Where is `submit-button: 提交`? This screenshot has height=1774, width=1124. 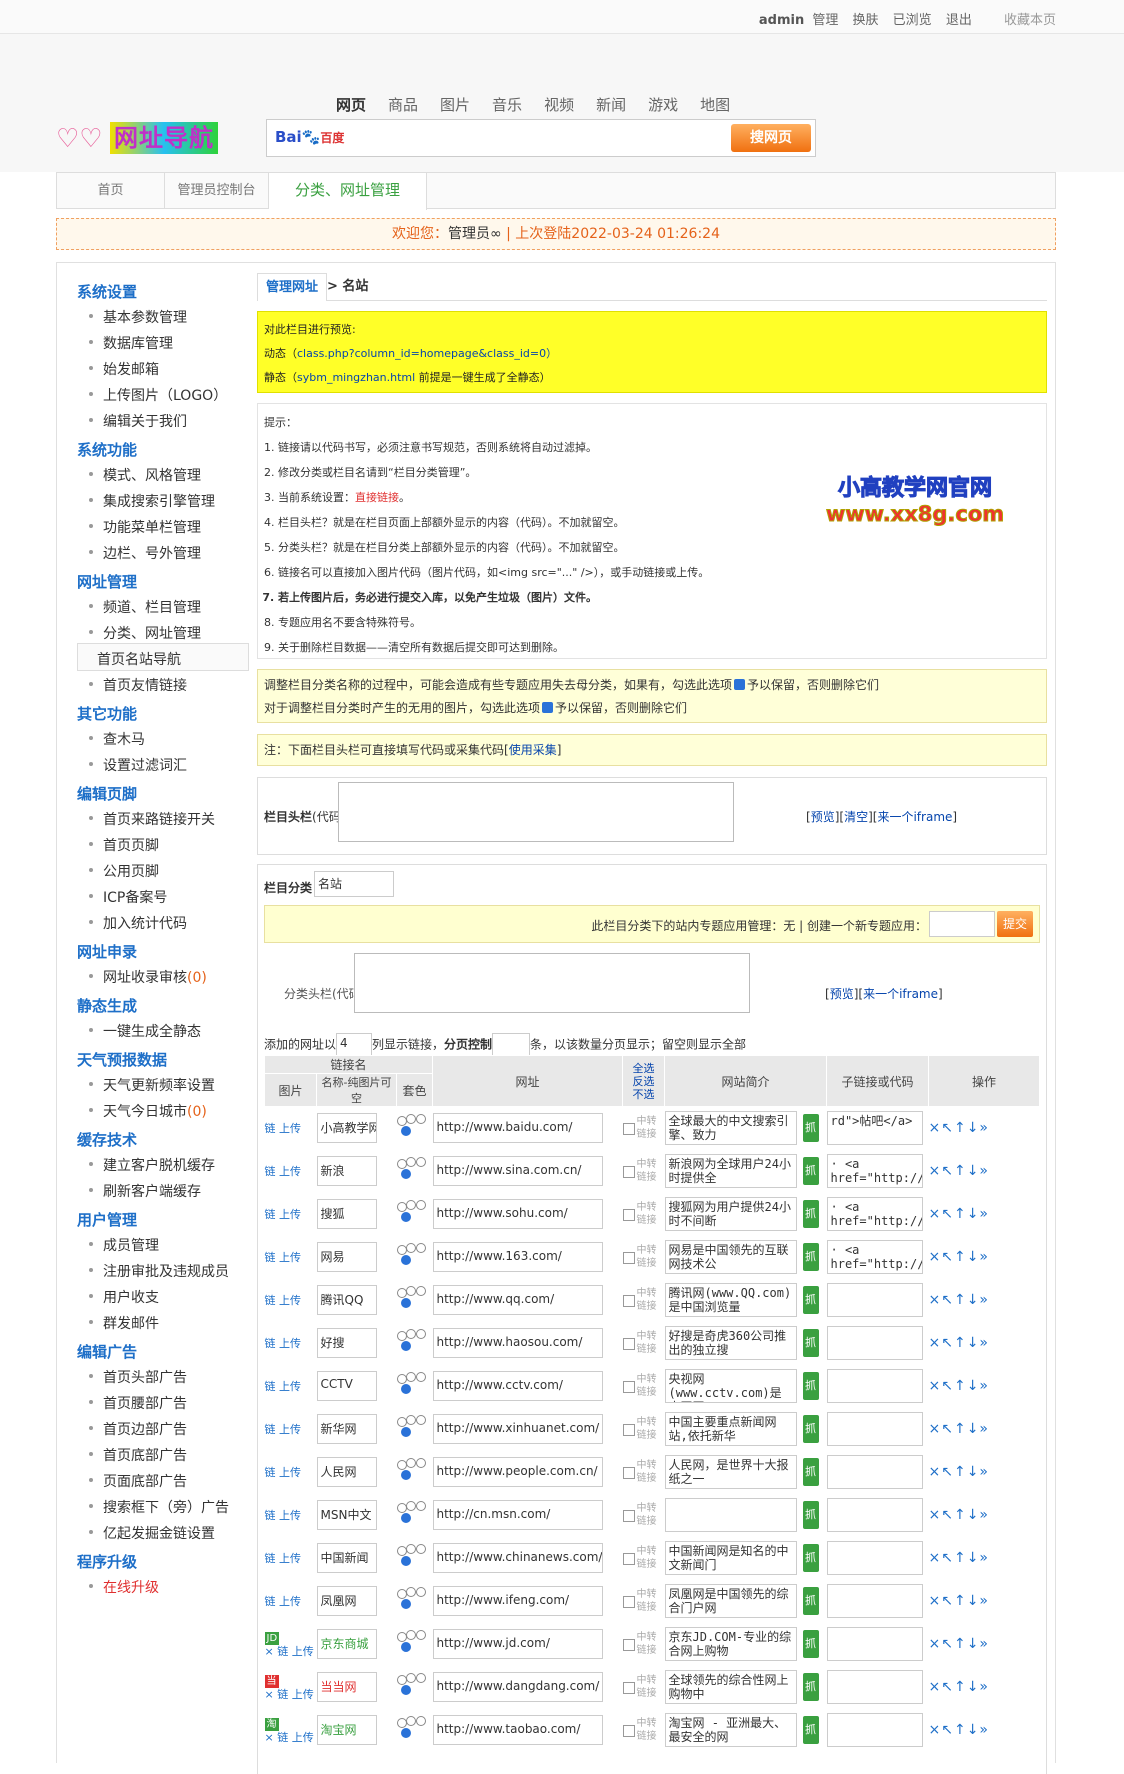 submit-button: 提交 is located at coordinates (1015, 924).